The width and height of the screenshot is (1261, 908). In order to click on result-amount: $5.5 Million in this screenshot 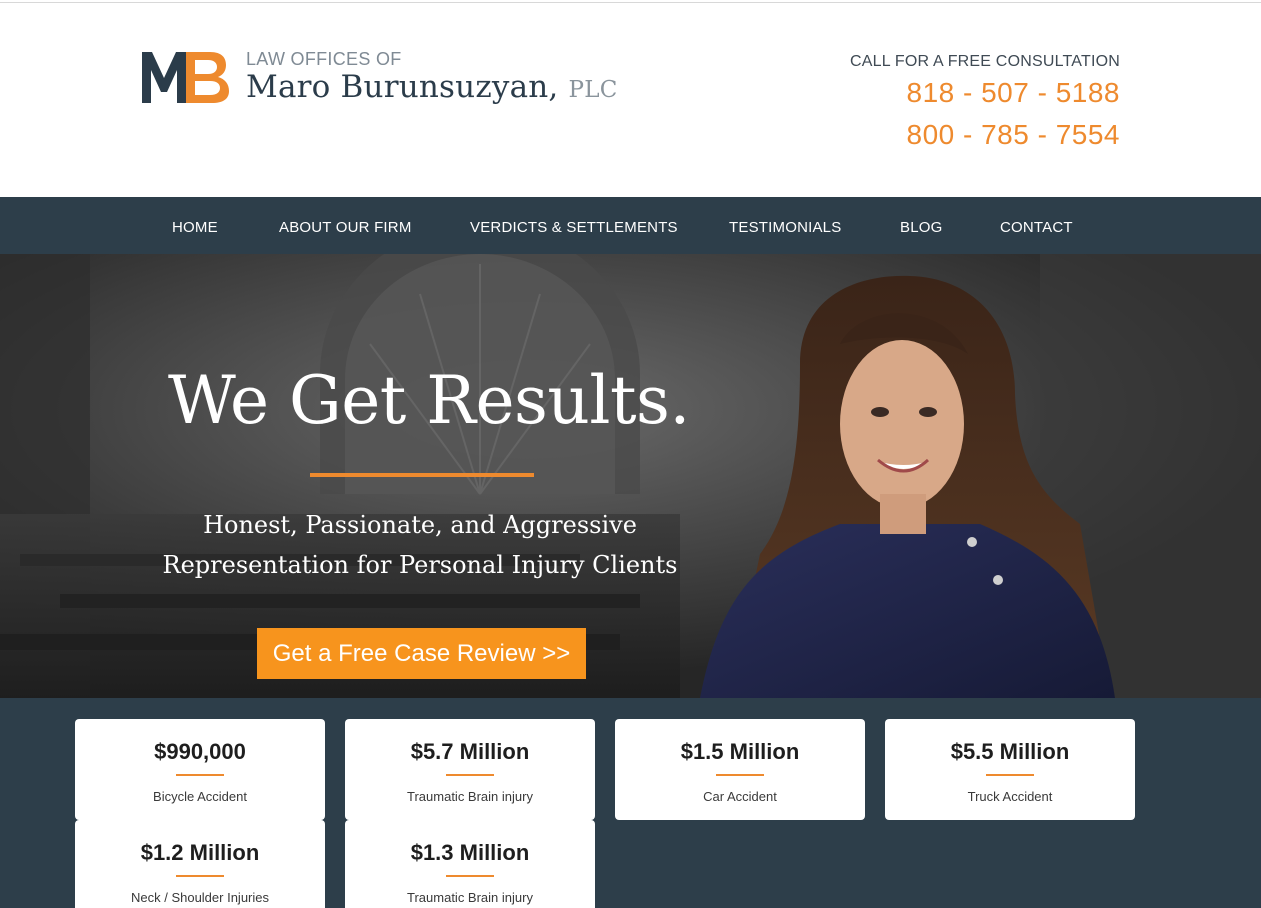, I will do `click(1010, 751)`.